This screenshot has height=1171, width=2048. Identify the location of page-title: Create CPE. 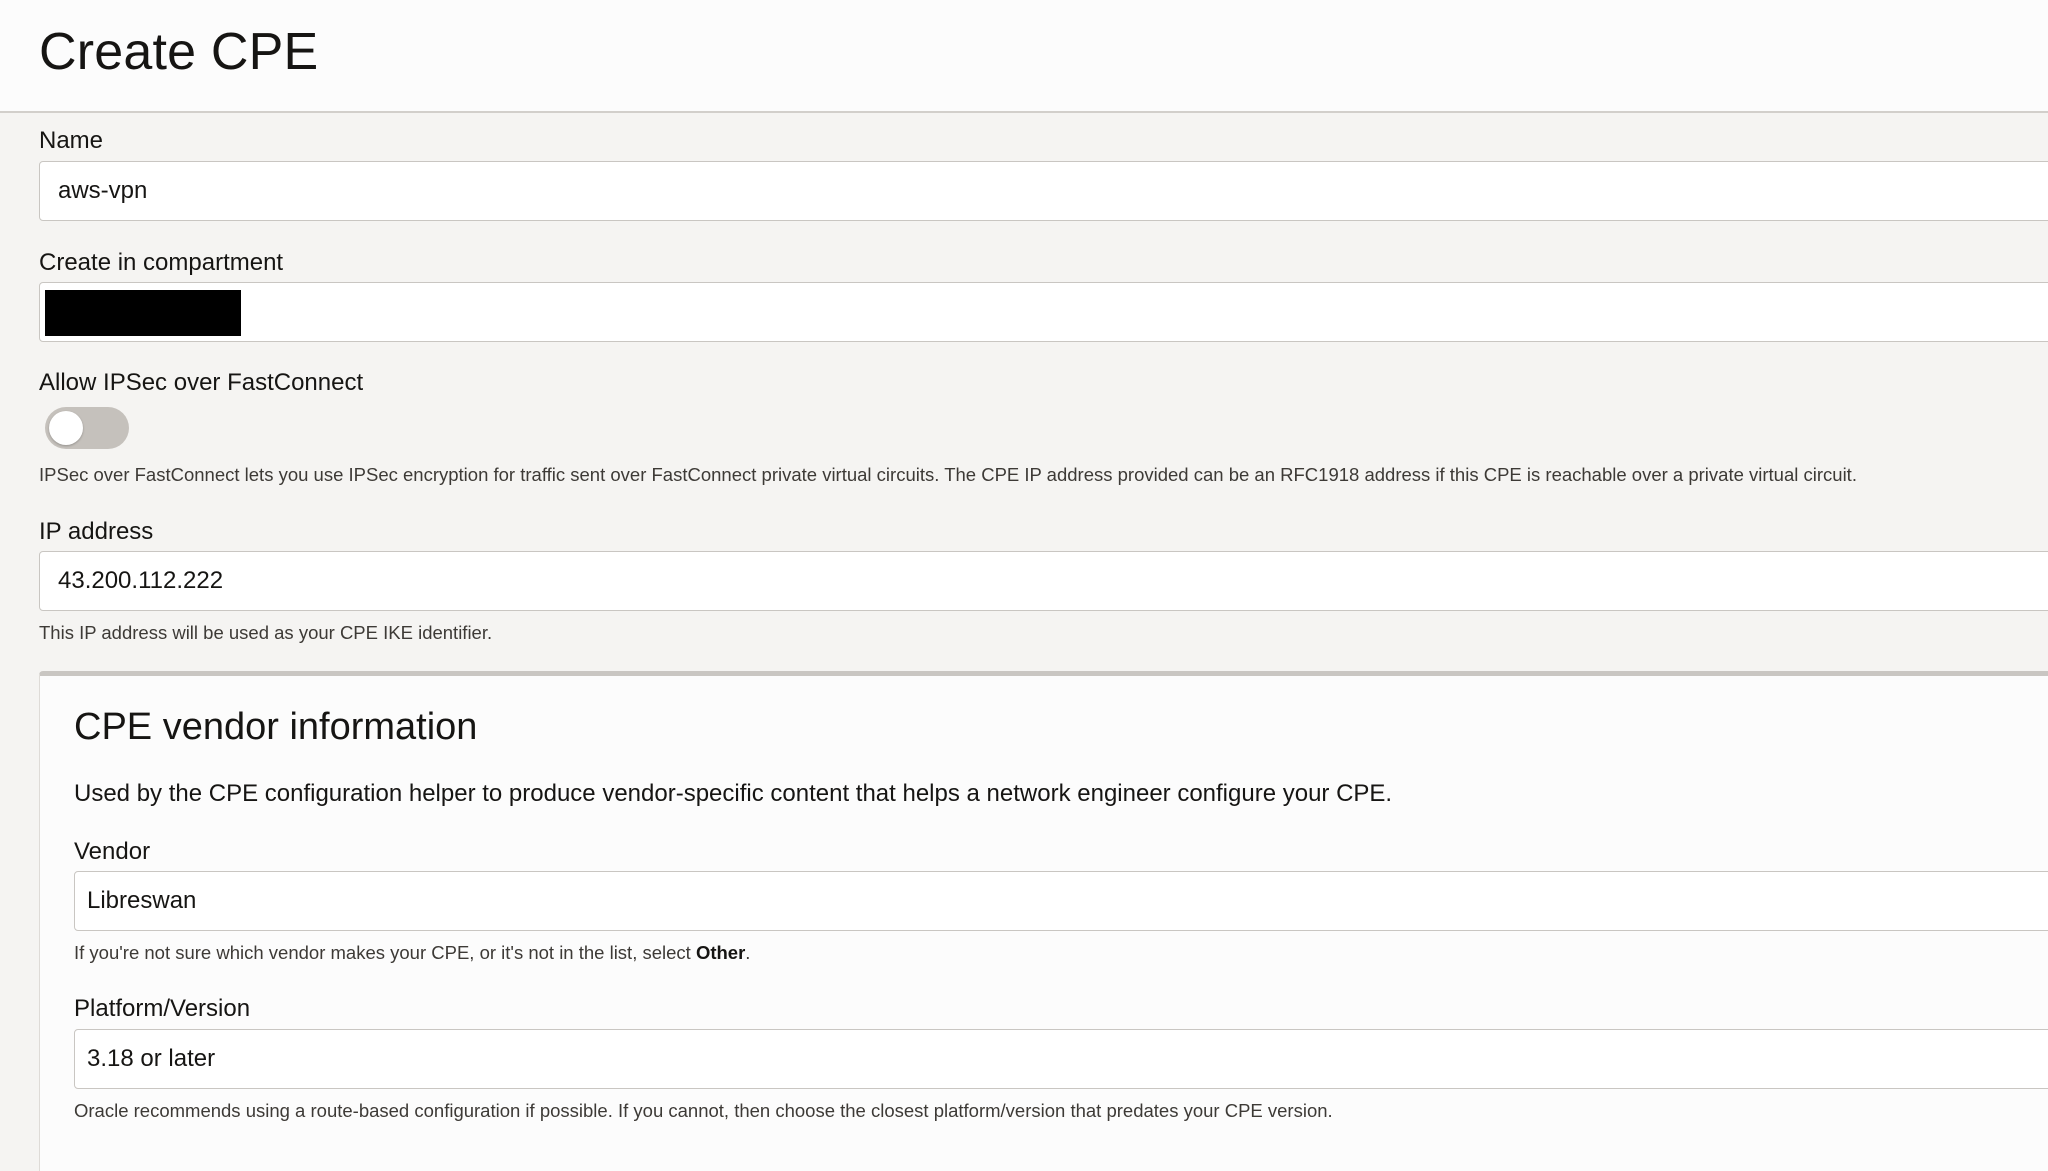
(179, 52).